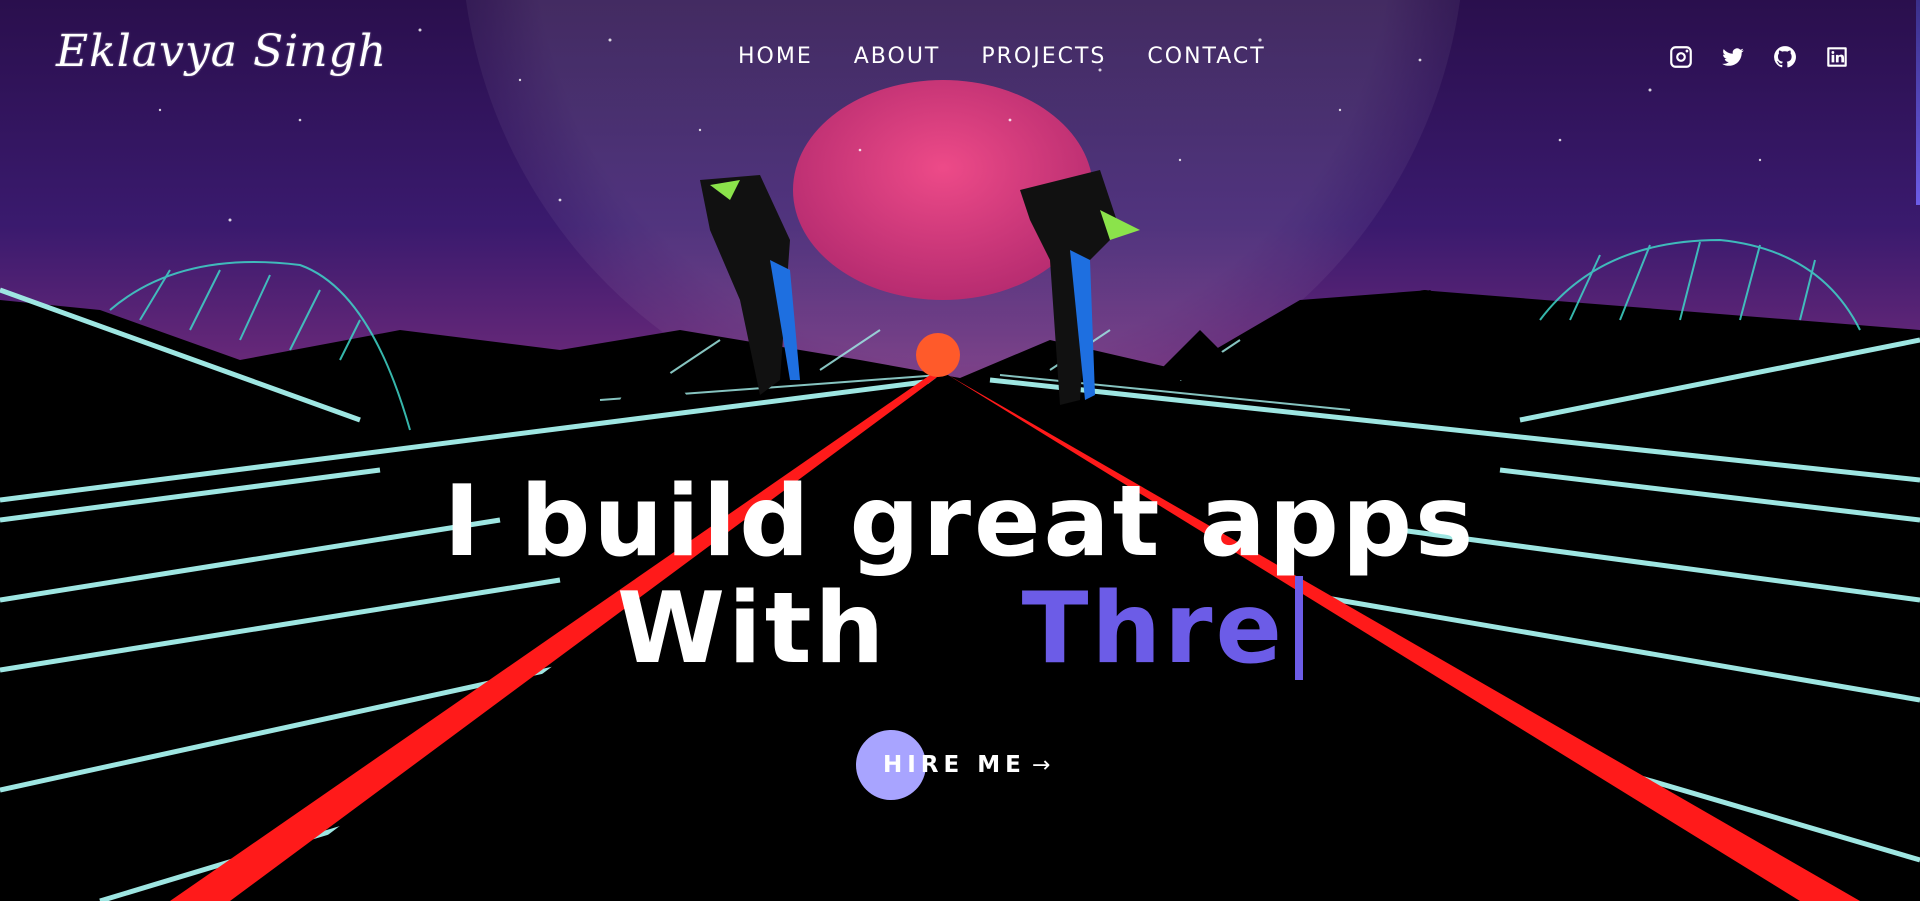  I want to click on arrow-right-icon: →, so click(1041, 765).